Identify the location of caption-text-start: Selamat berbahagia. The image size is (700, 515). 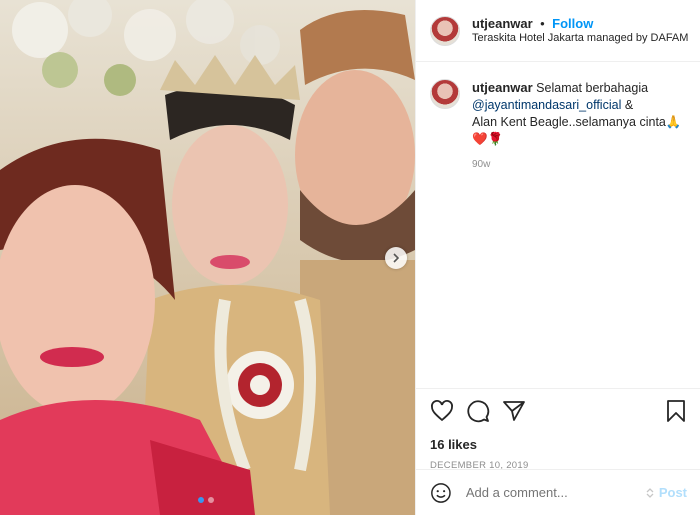
(592, 88).